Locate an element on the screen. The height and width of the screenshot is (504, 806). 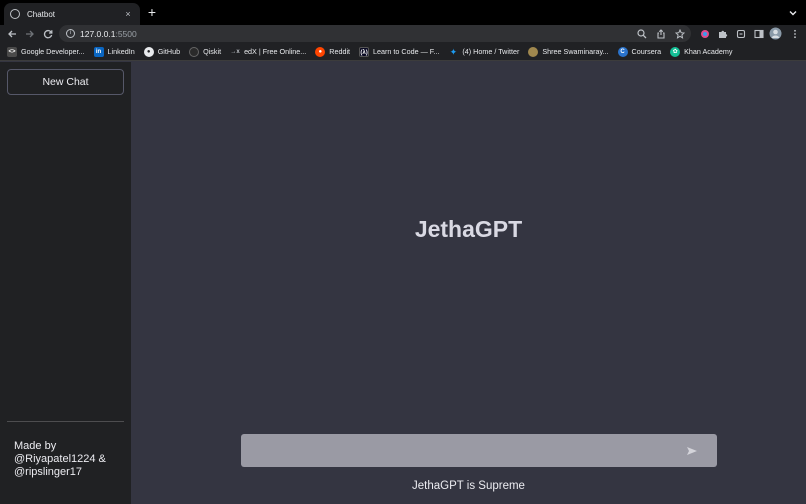
swaminarayan-icon is located at coordinates (533, 51).